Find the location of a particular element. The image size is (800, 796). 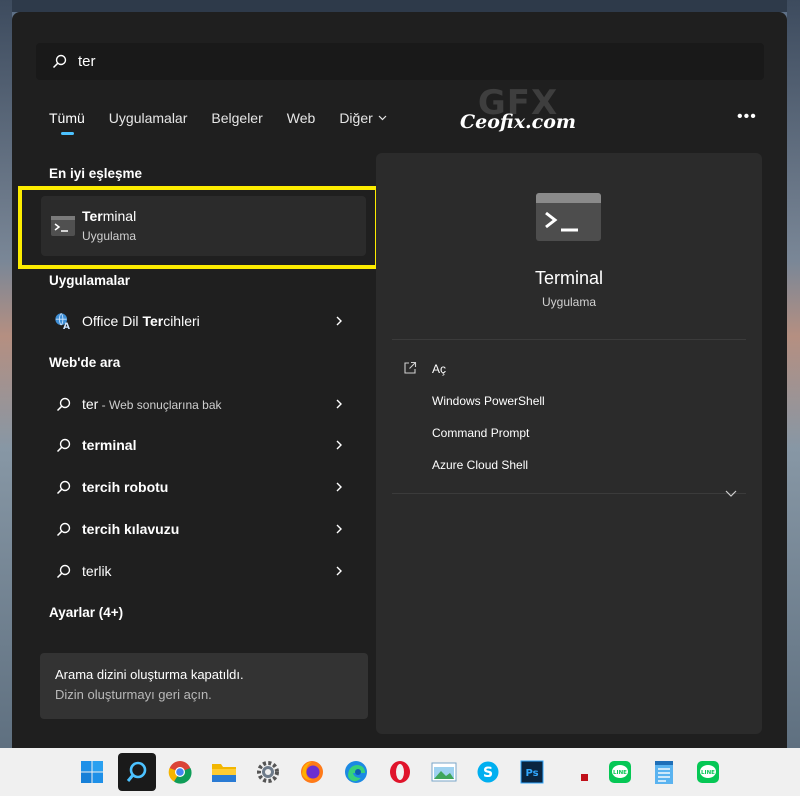

web-result-ter: ter - Web sonuçlarına bak is located at coordinates (198, 404).